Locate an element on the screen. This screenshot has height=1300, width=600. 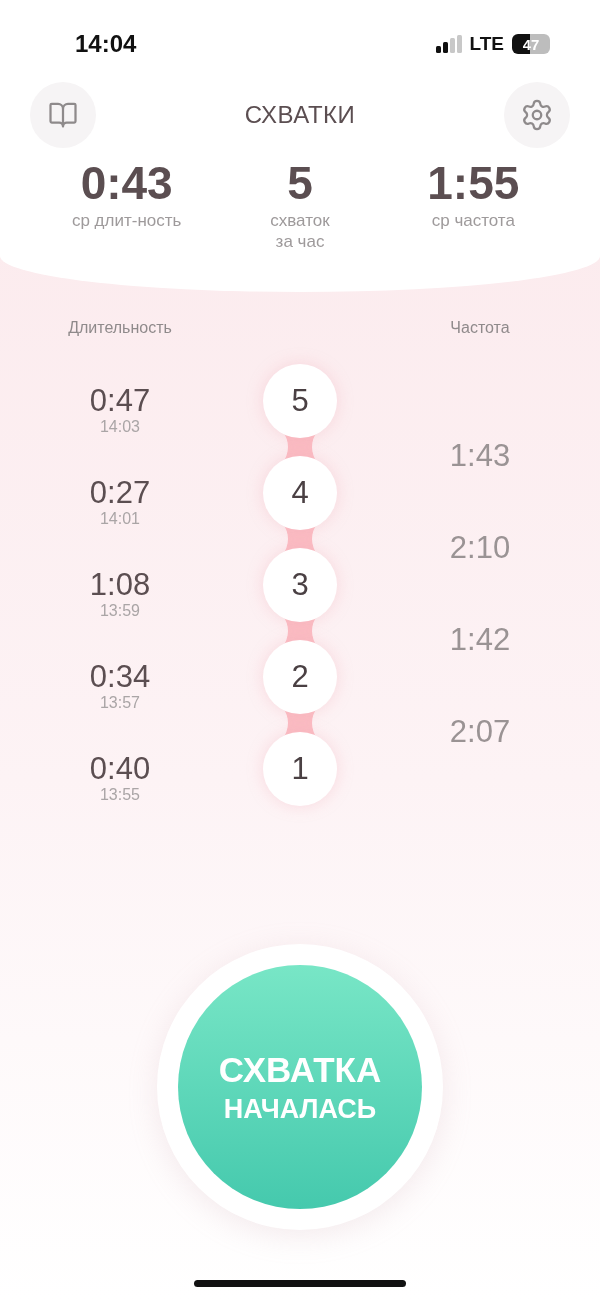
settings-icon is located at coordinates (537, 115).